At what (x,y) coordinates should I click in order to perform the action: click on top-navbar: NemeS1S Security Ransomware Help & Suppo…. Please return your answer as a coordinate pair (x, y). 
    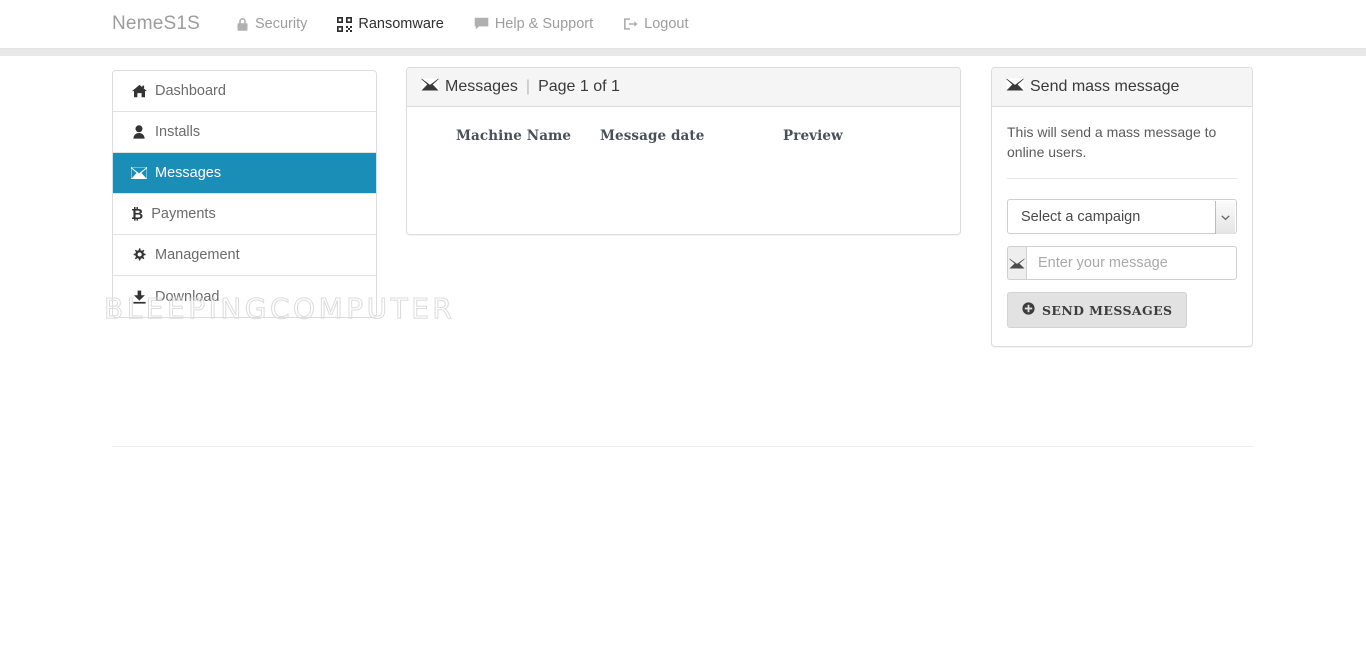
    Looking at the image, I should click on (683, 24).